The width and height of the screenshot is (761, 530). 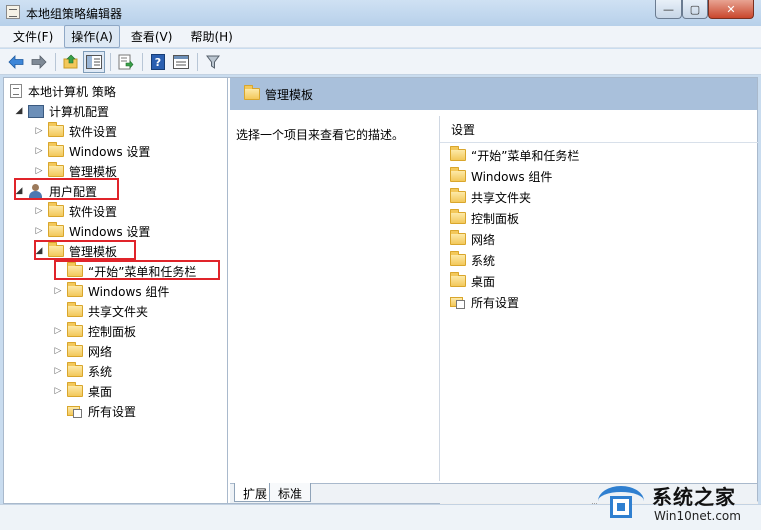 I want to click on watermark: 系统之家 Win10net.com, so click(x=675, y=505).